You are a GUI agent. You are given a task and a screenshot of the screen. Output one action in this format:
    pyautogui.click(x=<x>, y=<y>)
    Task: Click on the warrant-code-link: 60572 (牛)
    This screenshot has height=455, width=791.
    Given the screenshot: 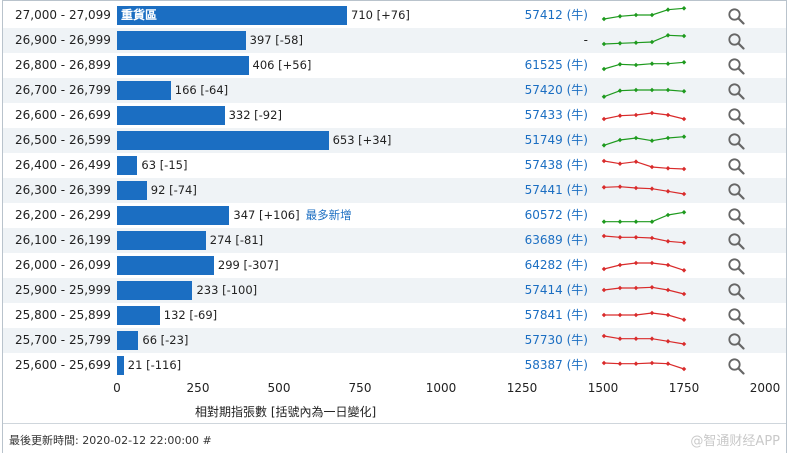 What is the action you would take?
    pyautogui.click(x=556, y=215)
    